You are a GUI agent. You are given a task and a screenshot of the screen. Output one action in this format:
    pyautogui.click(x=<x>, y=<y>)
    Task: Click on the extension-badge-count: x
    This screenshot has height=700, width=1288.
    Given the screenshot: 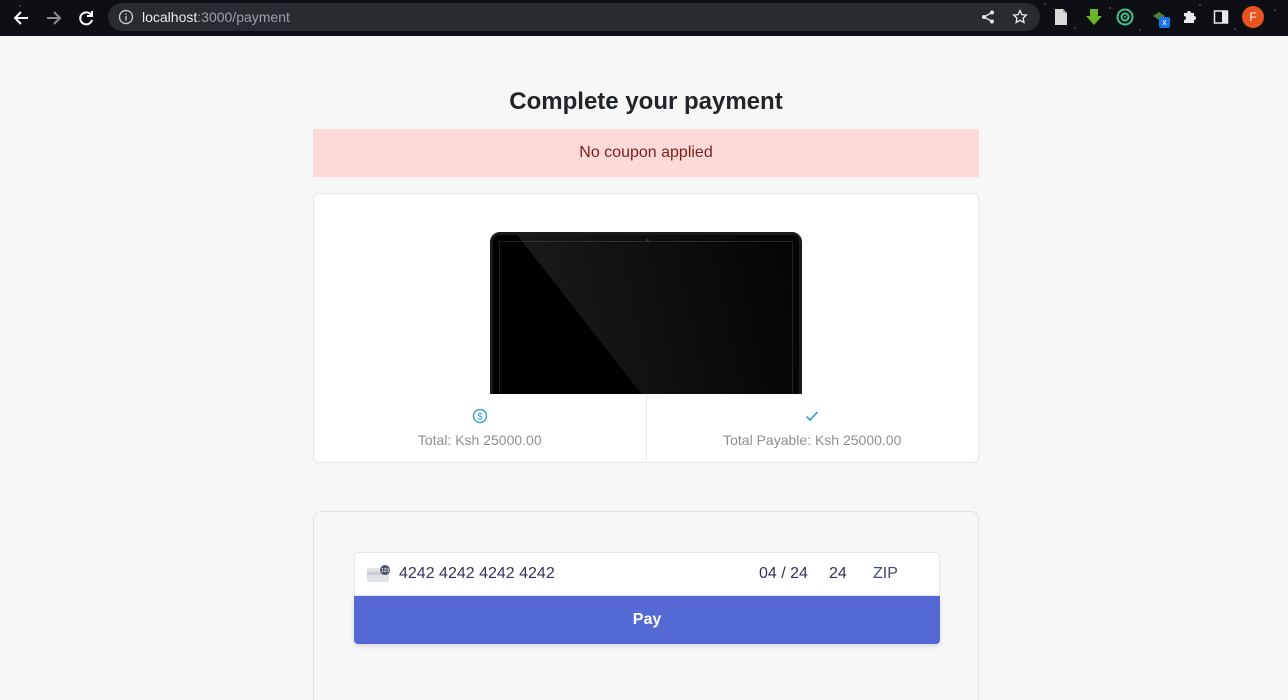 What is the action you would take?
    pyautogui.click(x=1164, y=22)
    